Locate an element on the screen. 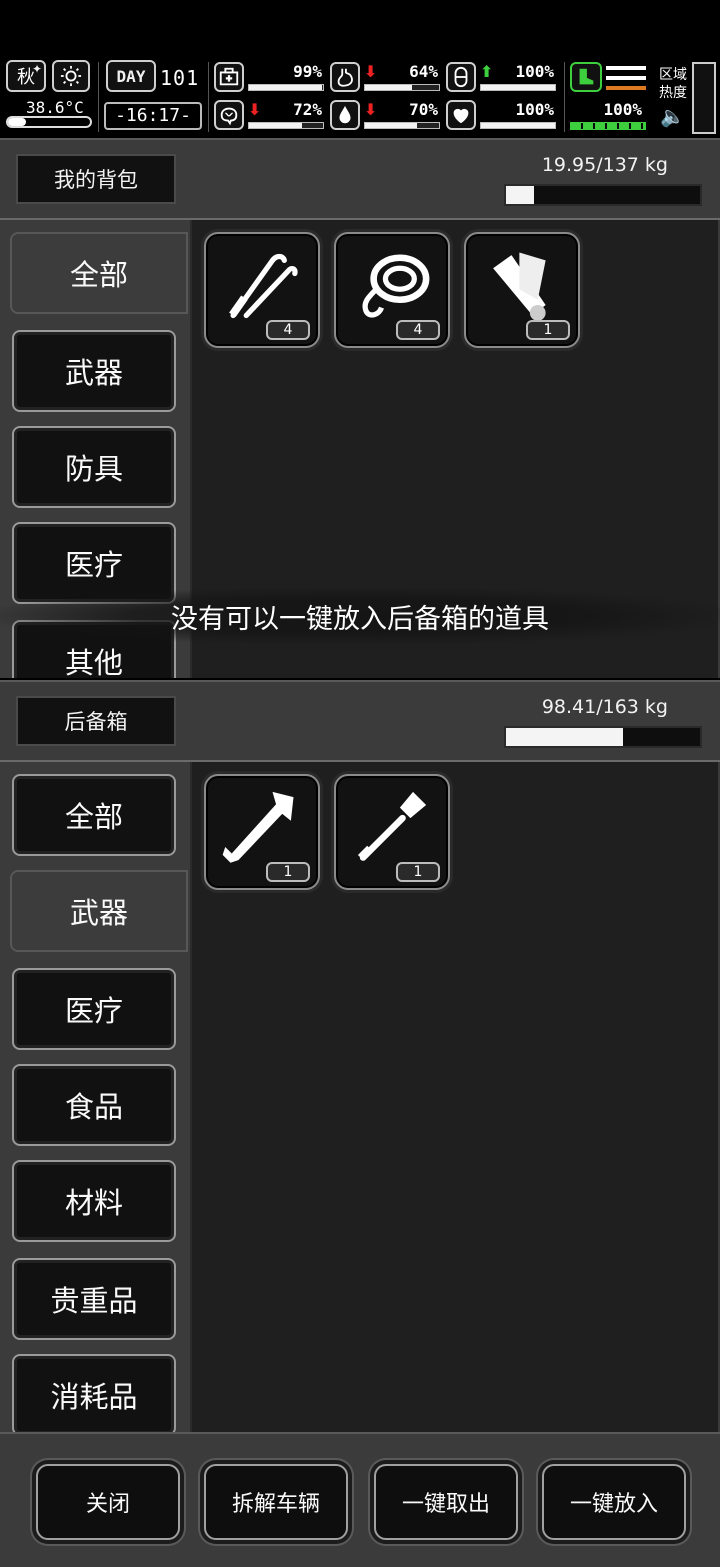 Image resolution: width=720 pixels, height=1567 pixels. thermometer-icon is located at coordinates (49, 122).